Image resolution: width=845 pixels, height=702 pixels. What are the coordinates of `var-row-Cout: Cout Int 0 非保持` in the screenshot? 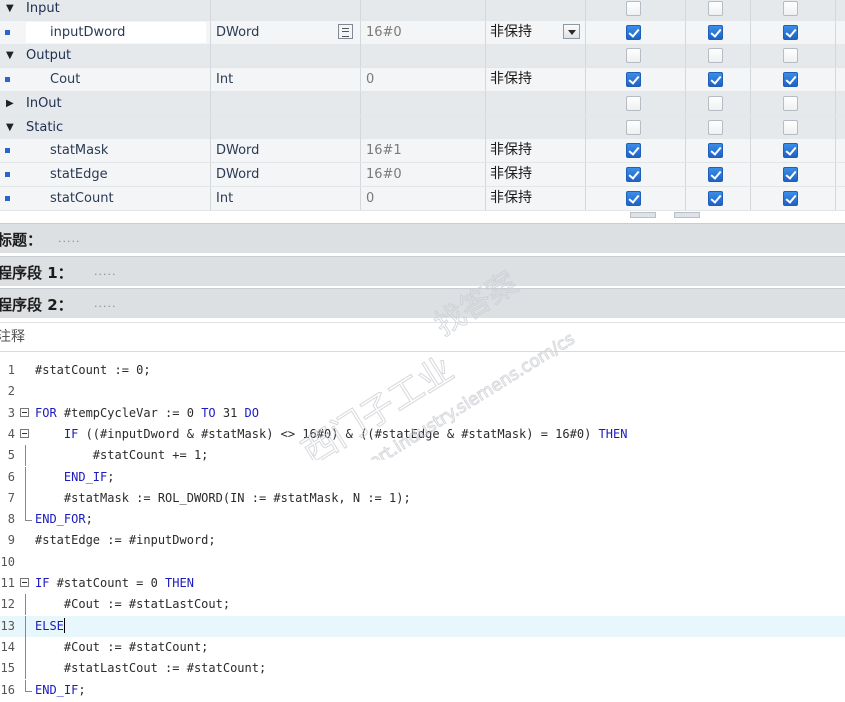 It's located at (422, 80).